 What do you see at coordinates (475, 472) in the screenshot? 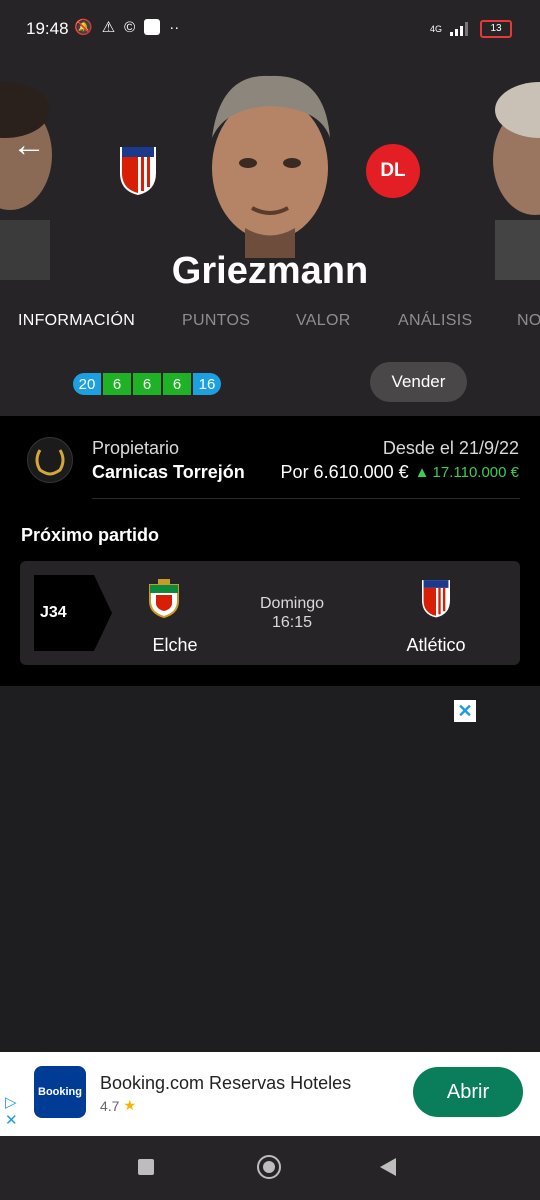
I see `value-change-amount: 17.110.000 €` at bounding box center [475, 472].